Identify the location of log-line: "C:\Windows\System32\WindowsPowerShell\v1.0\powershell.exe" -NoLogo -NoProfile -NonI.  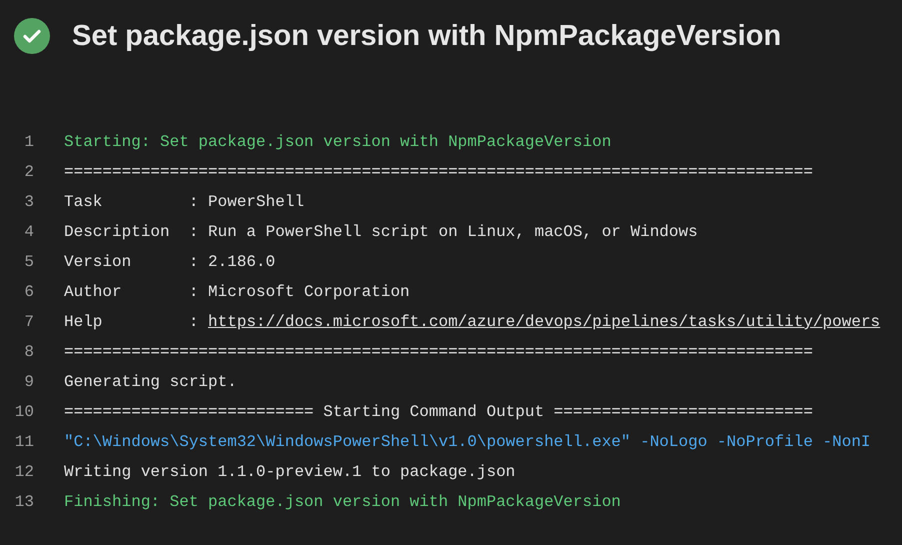
(467, 442).